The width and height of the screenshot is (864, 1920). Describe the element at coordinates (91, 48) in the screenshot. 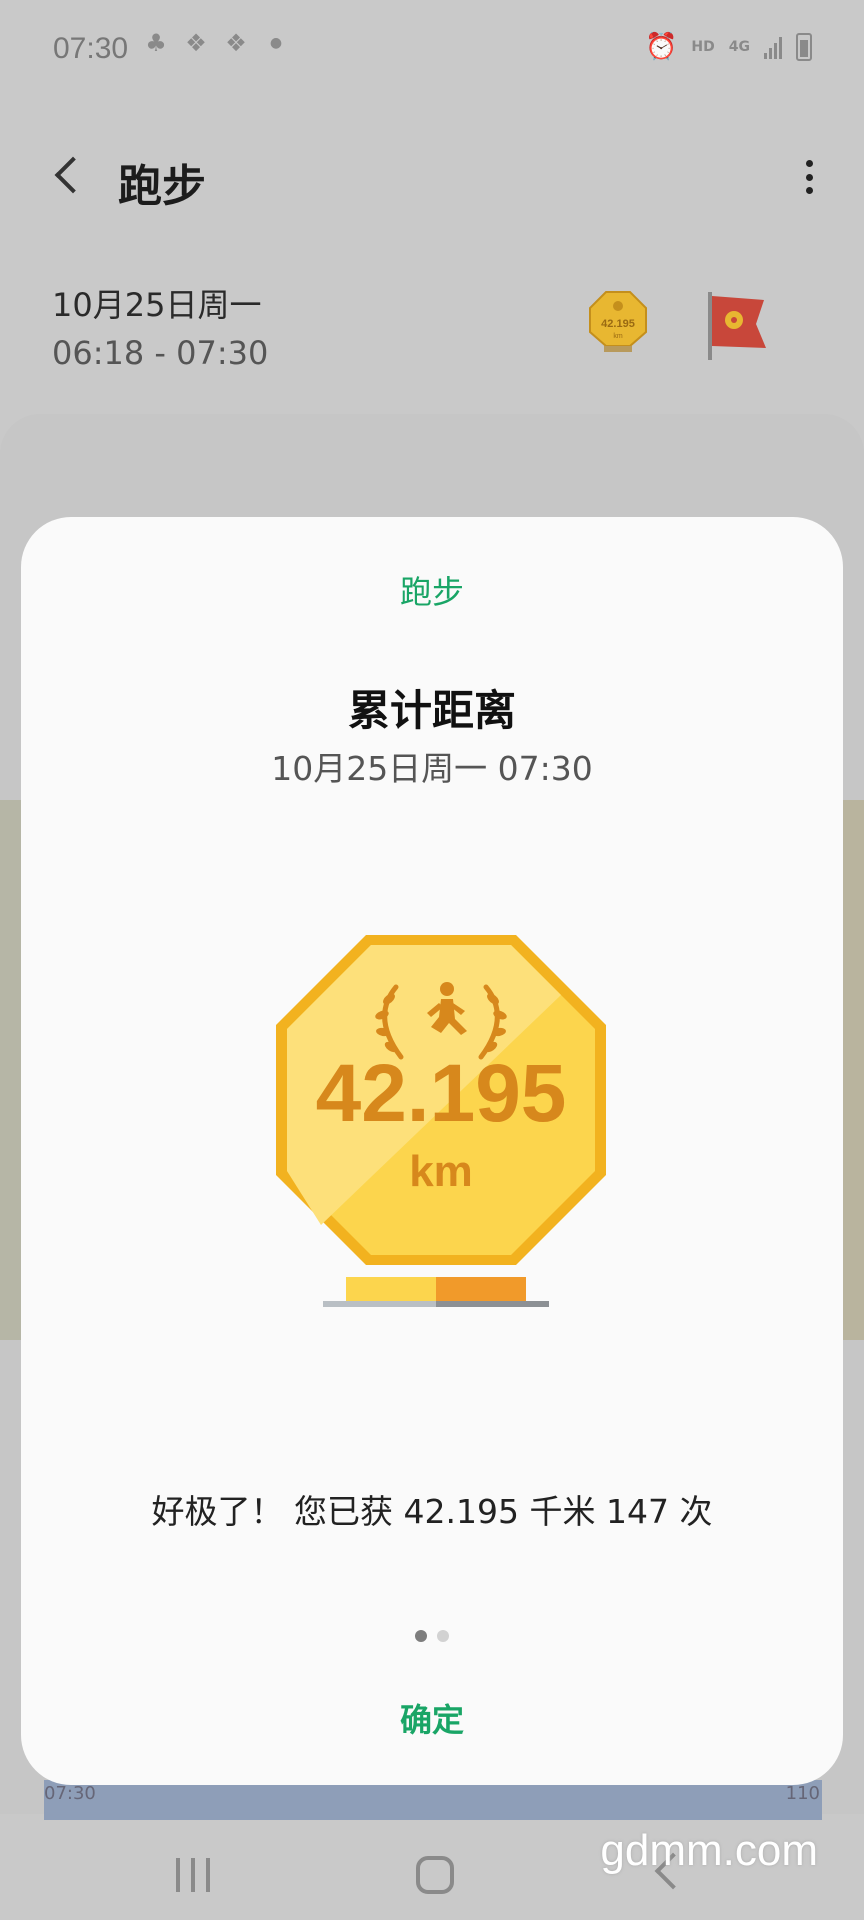

I see `status-time: 07:30` at that location.